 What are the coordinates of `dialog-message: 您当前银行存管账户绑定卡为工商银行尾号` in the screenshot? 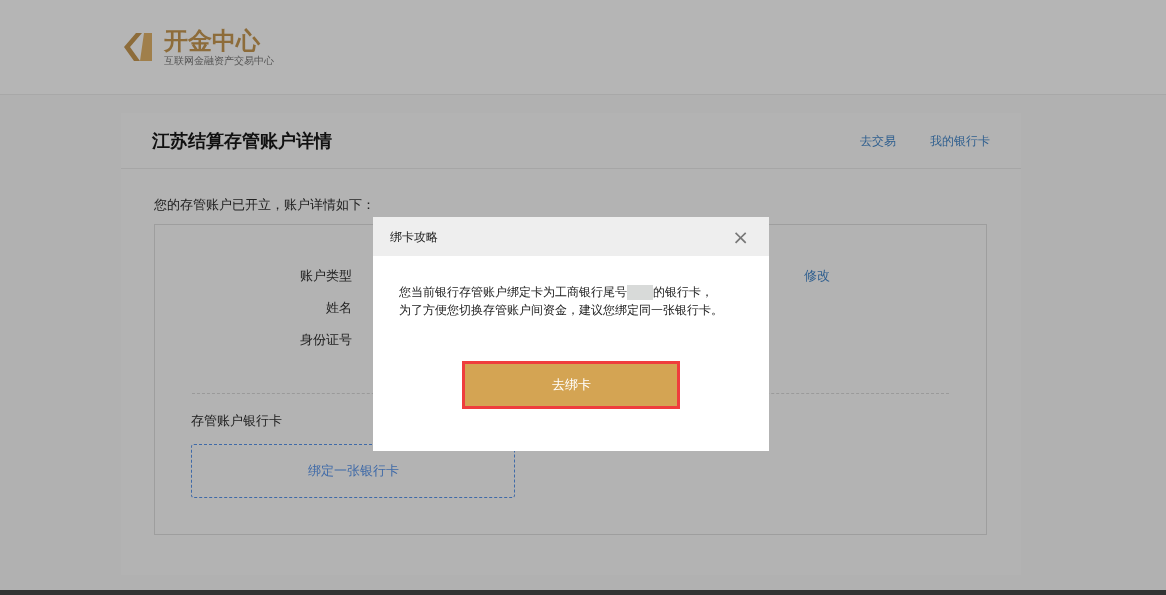 It's located at (513, 292).